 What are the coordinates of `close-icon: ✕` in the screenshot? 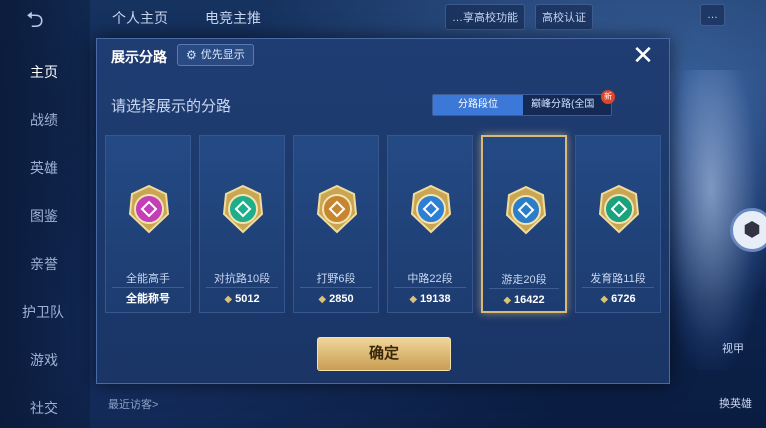 It's located at (643, 55).